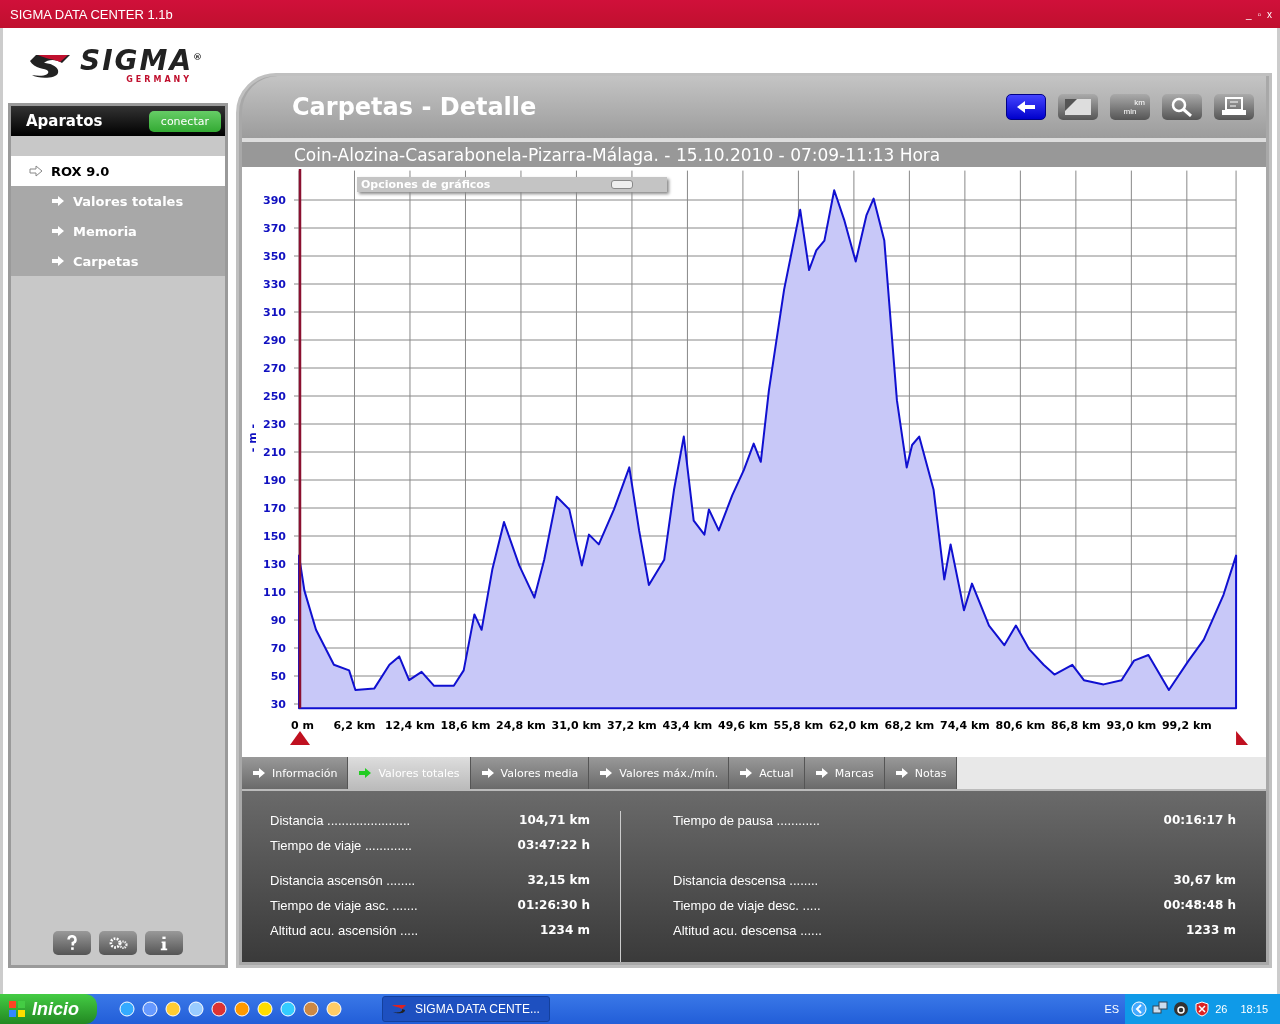  Describe the element at coordinates (274, 256) in the screenshot. I see `y-tick-label: 350` at that location.